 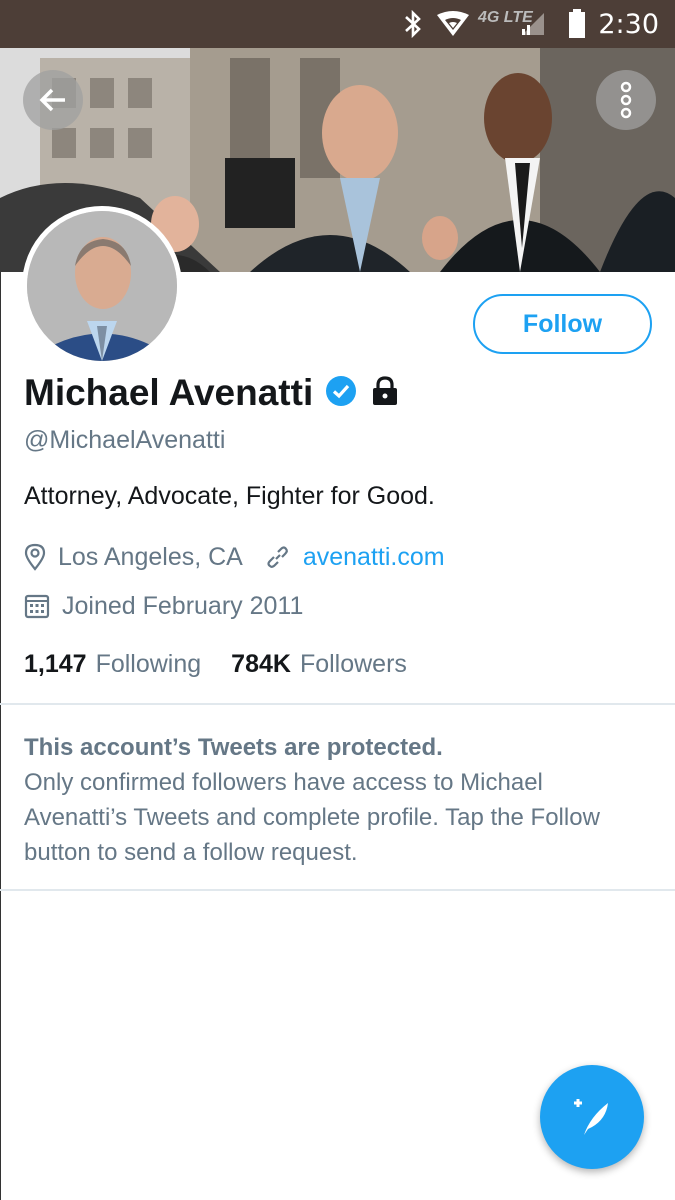 What do you see at coordinates (341, 393) in the screenshot?
I see `verified-badge-icon` at bounding box center [341, 393].